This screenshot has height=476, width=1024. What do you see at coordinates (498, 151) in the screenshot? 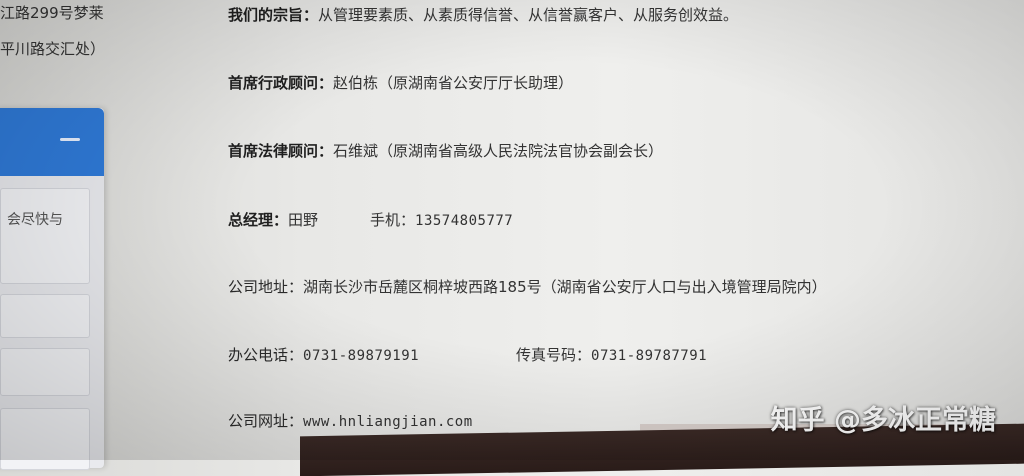
I see `legal-advisor-value: 石维斌（原湖南省高级人民法院法官协会副会长）` at bounding box center [498, 151].